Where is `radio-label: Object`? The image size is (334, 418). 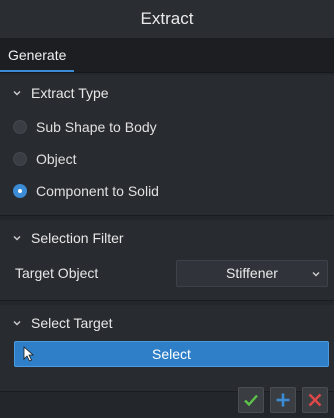 radio-label: Object is located at coordinates (56, 159).